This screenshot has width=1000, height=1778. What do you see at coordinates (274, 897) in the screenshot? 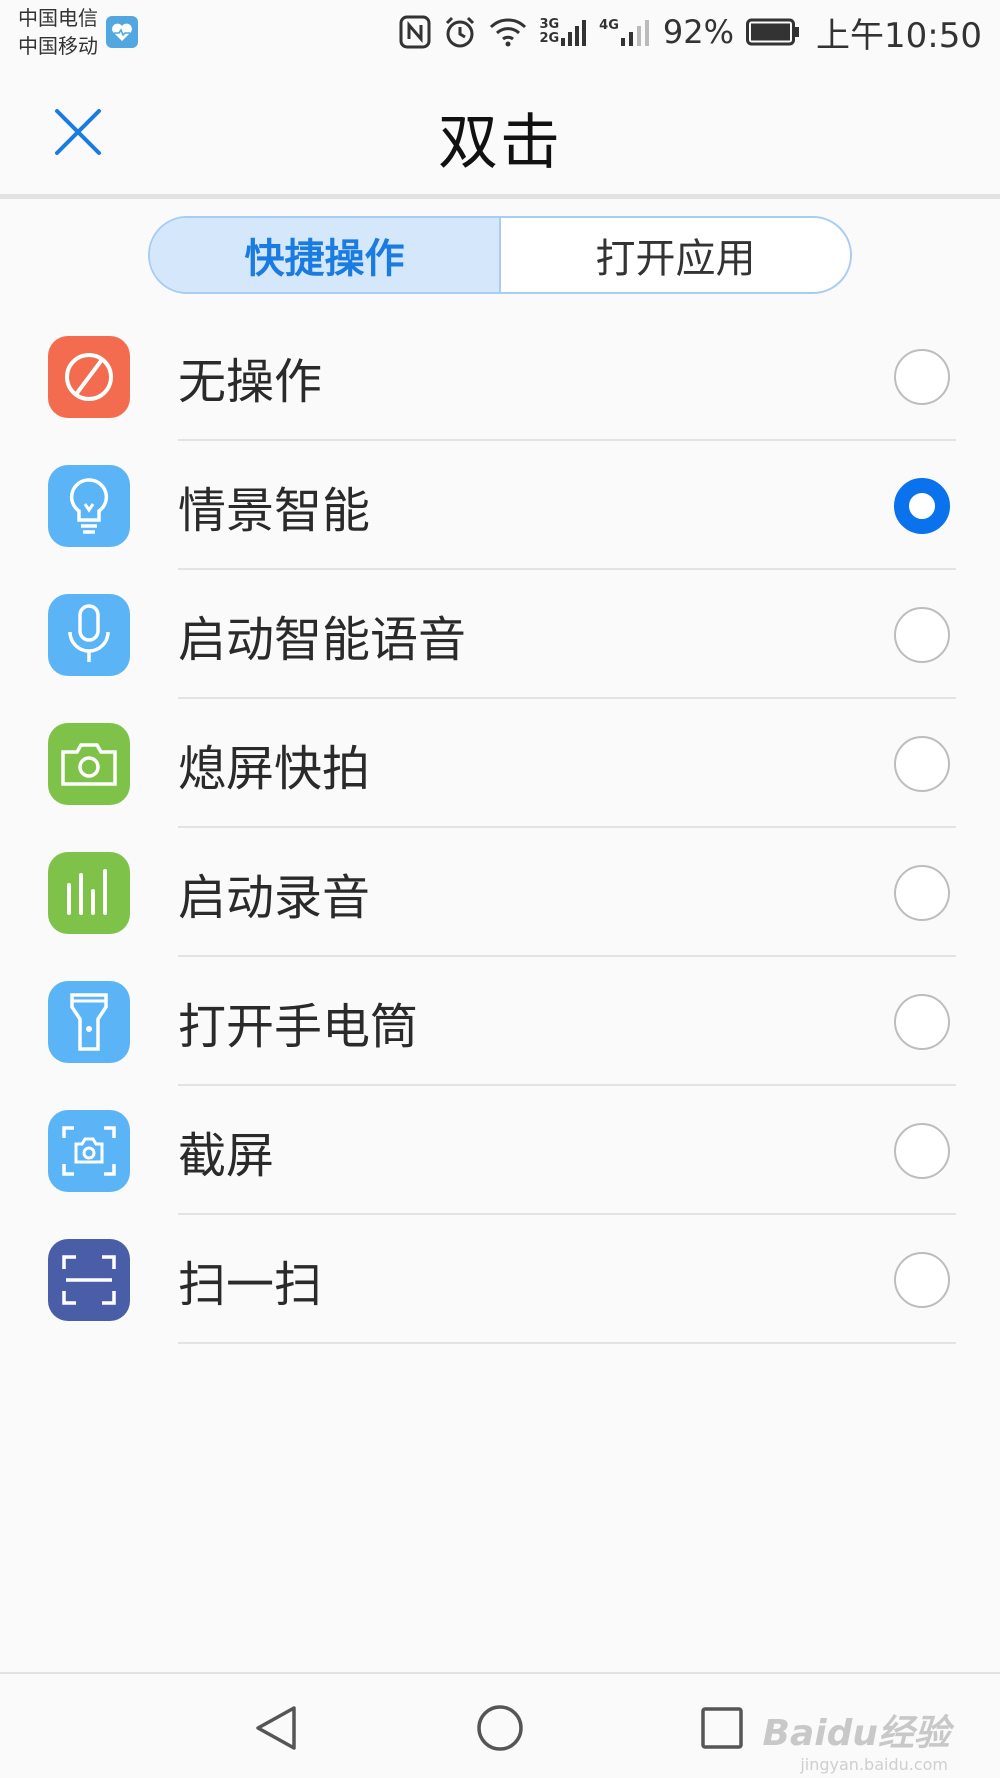
I see `option-label: 启动录音` at bounding box center [274, 897].